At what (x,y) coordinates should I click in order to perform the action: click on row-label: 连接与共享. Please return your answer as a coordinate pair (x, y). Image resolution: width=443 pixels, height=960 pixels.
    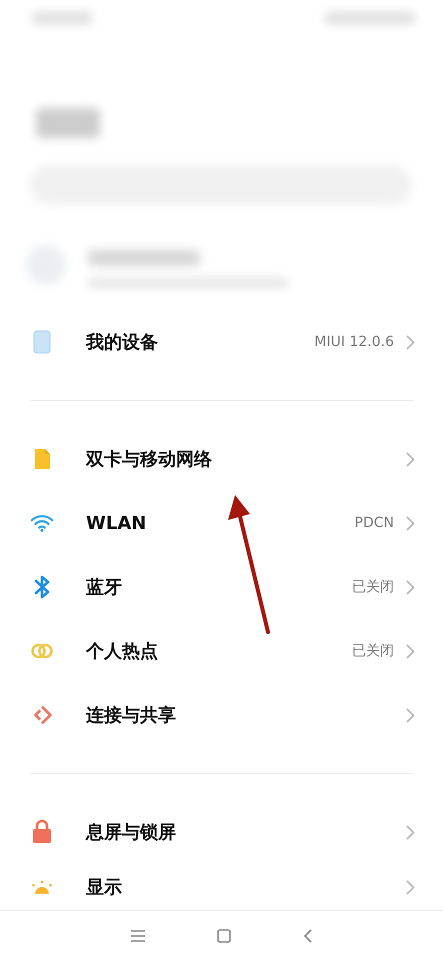
    Looking at the image, I should click on (131, 715).